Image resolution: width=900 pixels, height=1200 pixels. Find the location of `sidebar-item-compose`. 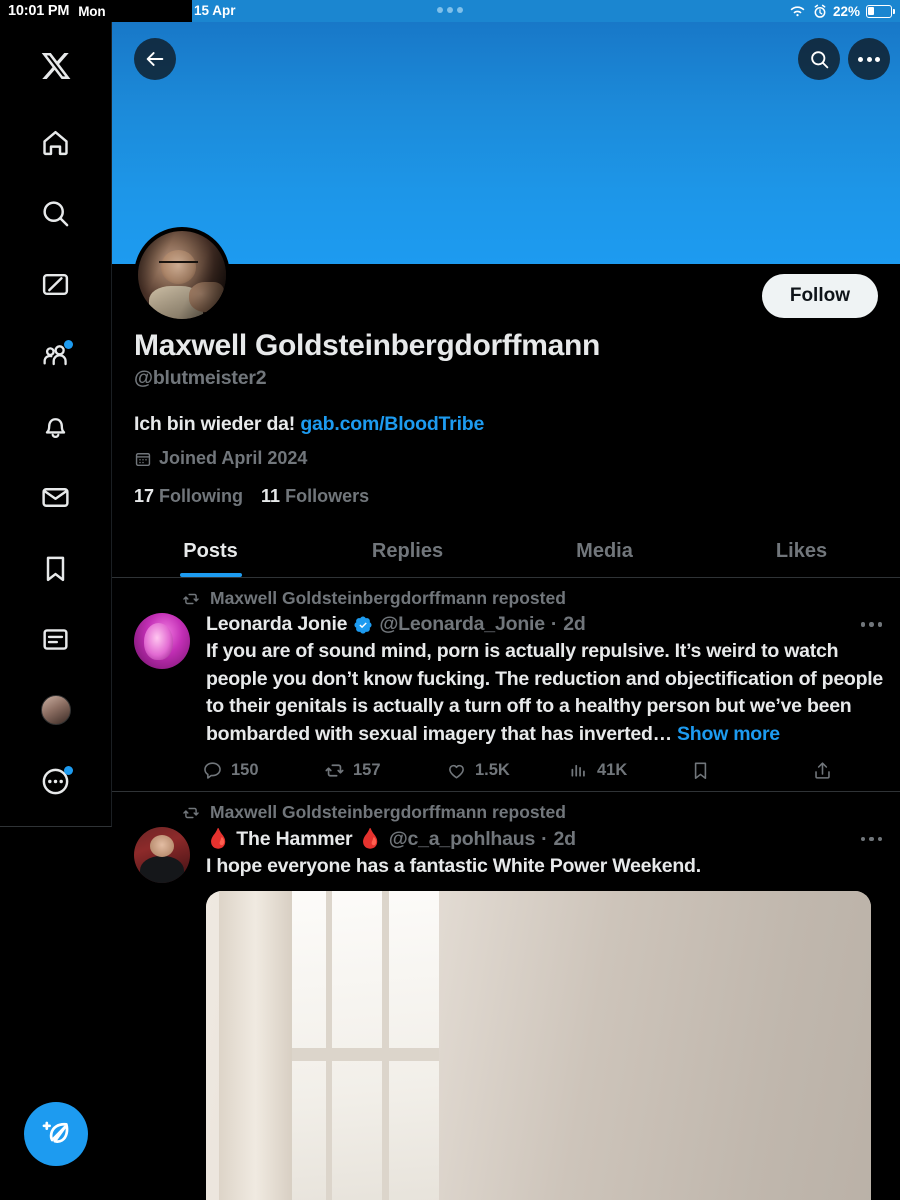

sidebar-item-compose is located at coordinates (56, 284).